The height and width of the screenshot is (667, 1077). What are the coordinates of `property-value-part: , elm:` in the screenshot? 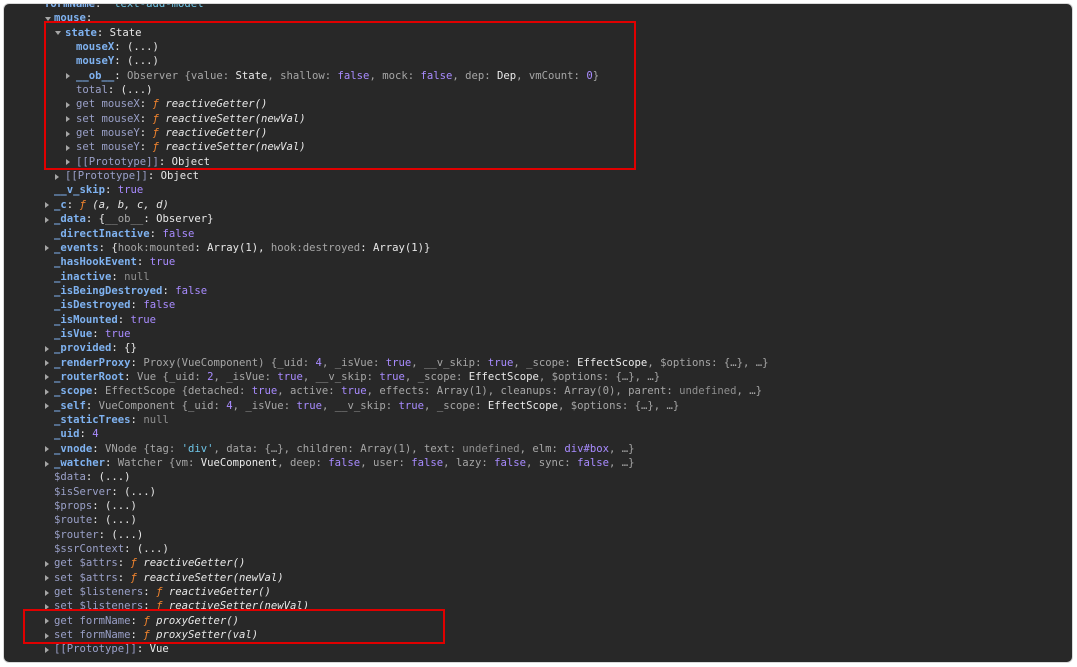 It's located at (542, 448).